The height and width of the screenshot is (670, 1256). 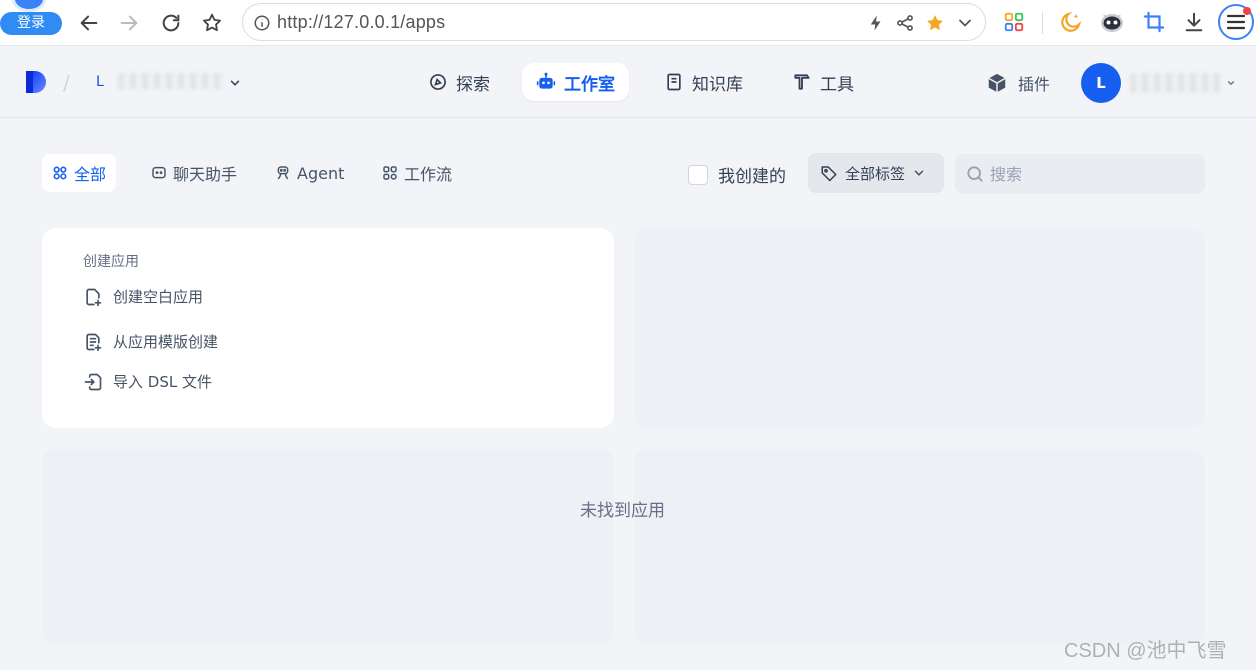 What do you see at coordinates (975, 174) in the screenshot?
I see `search-icon` at bounding box center [975, 174].